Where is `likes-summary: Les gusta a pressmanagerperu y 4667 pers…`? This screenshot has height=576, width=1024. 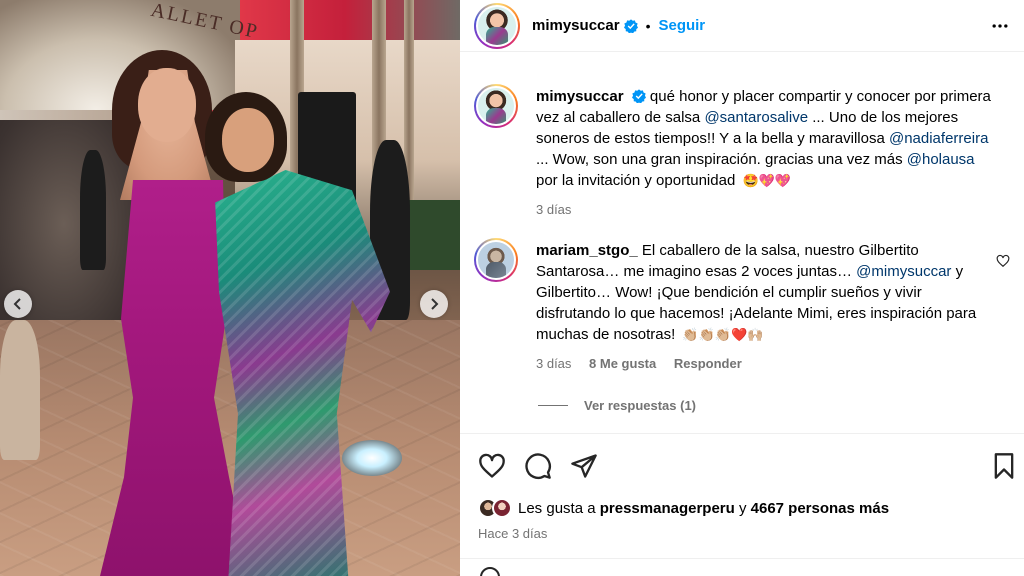
likes-summary: Les gusta a pressmanagerperu y 4667 pers… is located at coordinates (683, 508).